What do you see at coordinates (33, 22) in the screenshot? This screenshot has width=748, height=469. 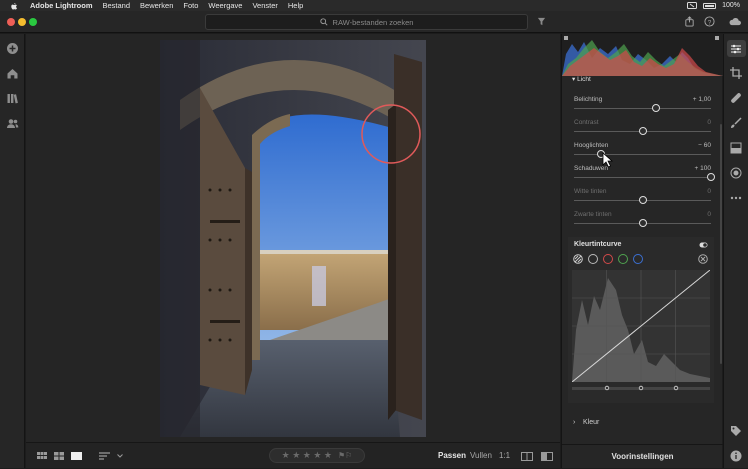 I see `window-zoom-button` at bounding box center [33, 22].